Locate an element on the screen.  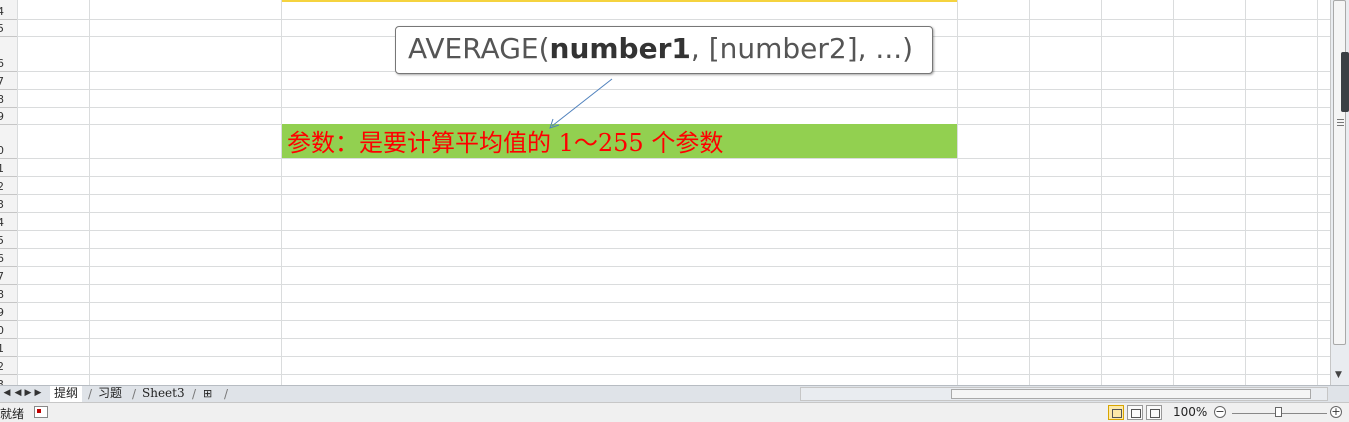
macro-record-icon is located at coordinates (41, 412).